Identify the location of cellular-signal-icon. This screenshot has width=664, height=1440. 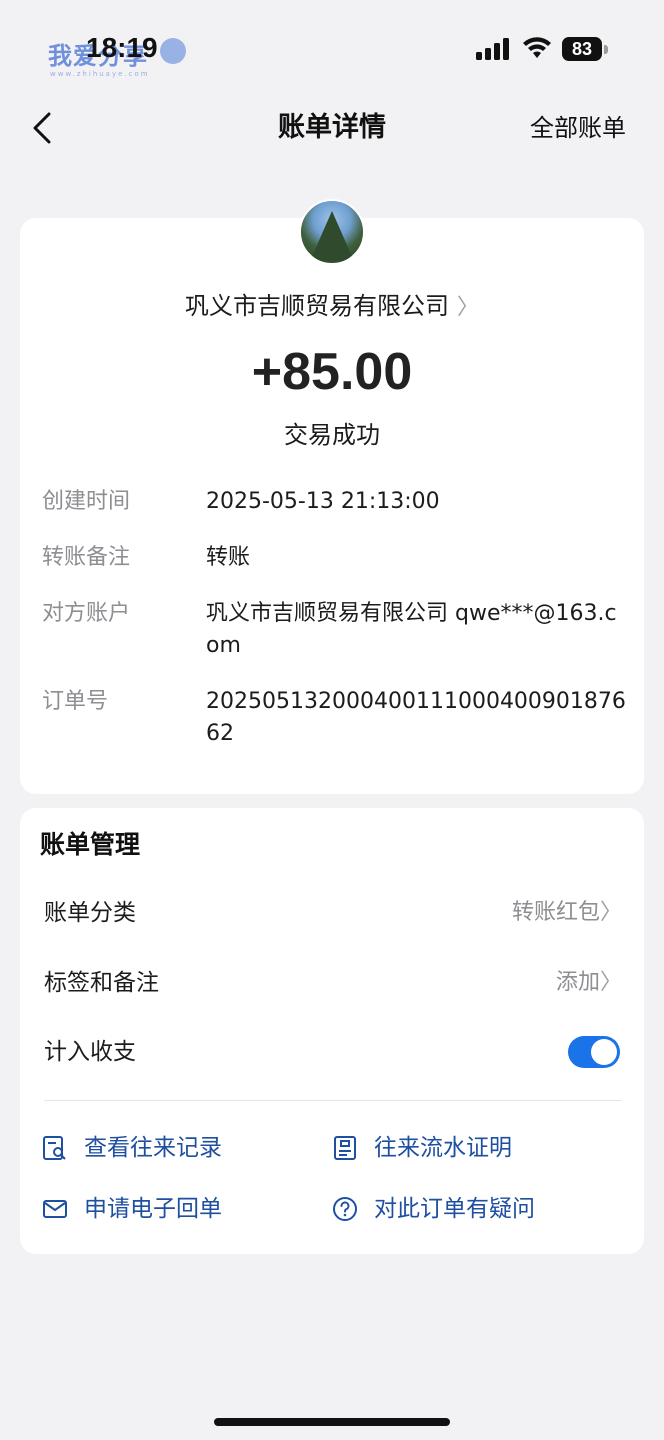
(492, 49).